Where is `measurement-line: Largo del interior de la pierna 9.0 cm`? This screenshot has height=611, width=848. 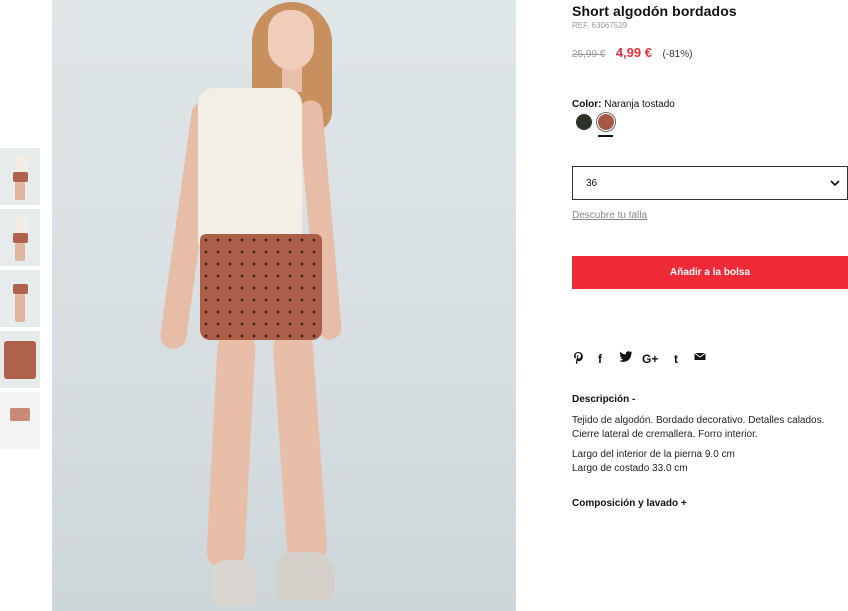
measurement-line: Largo del interior de la pierna 9.0 cm is located at coordinates (653, 454).